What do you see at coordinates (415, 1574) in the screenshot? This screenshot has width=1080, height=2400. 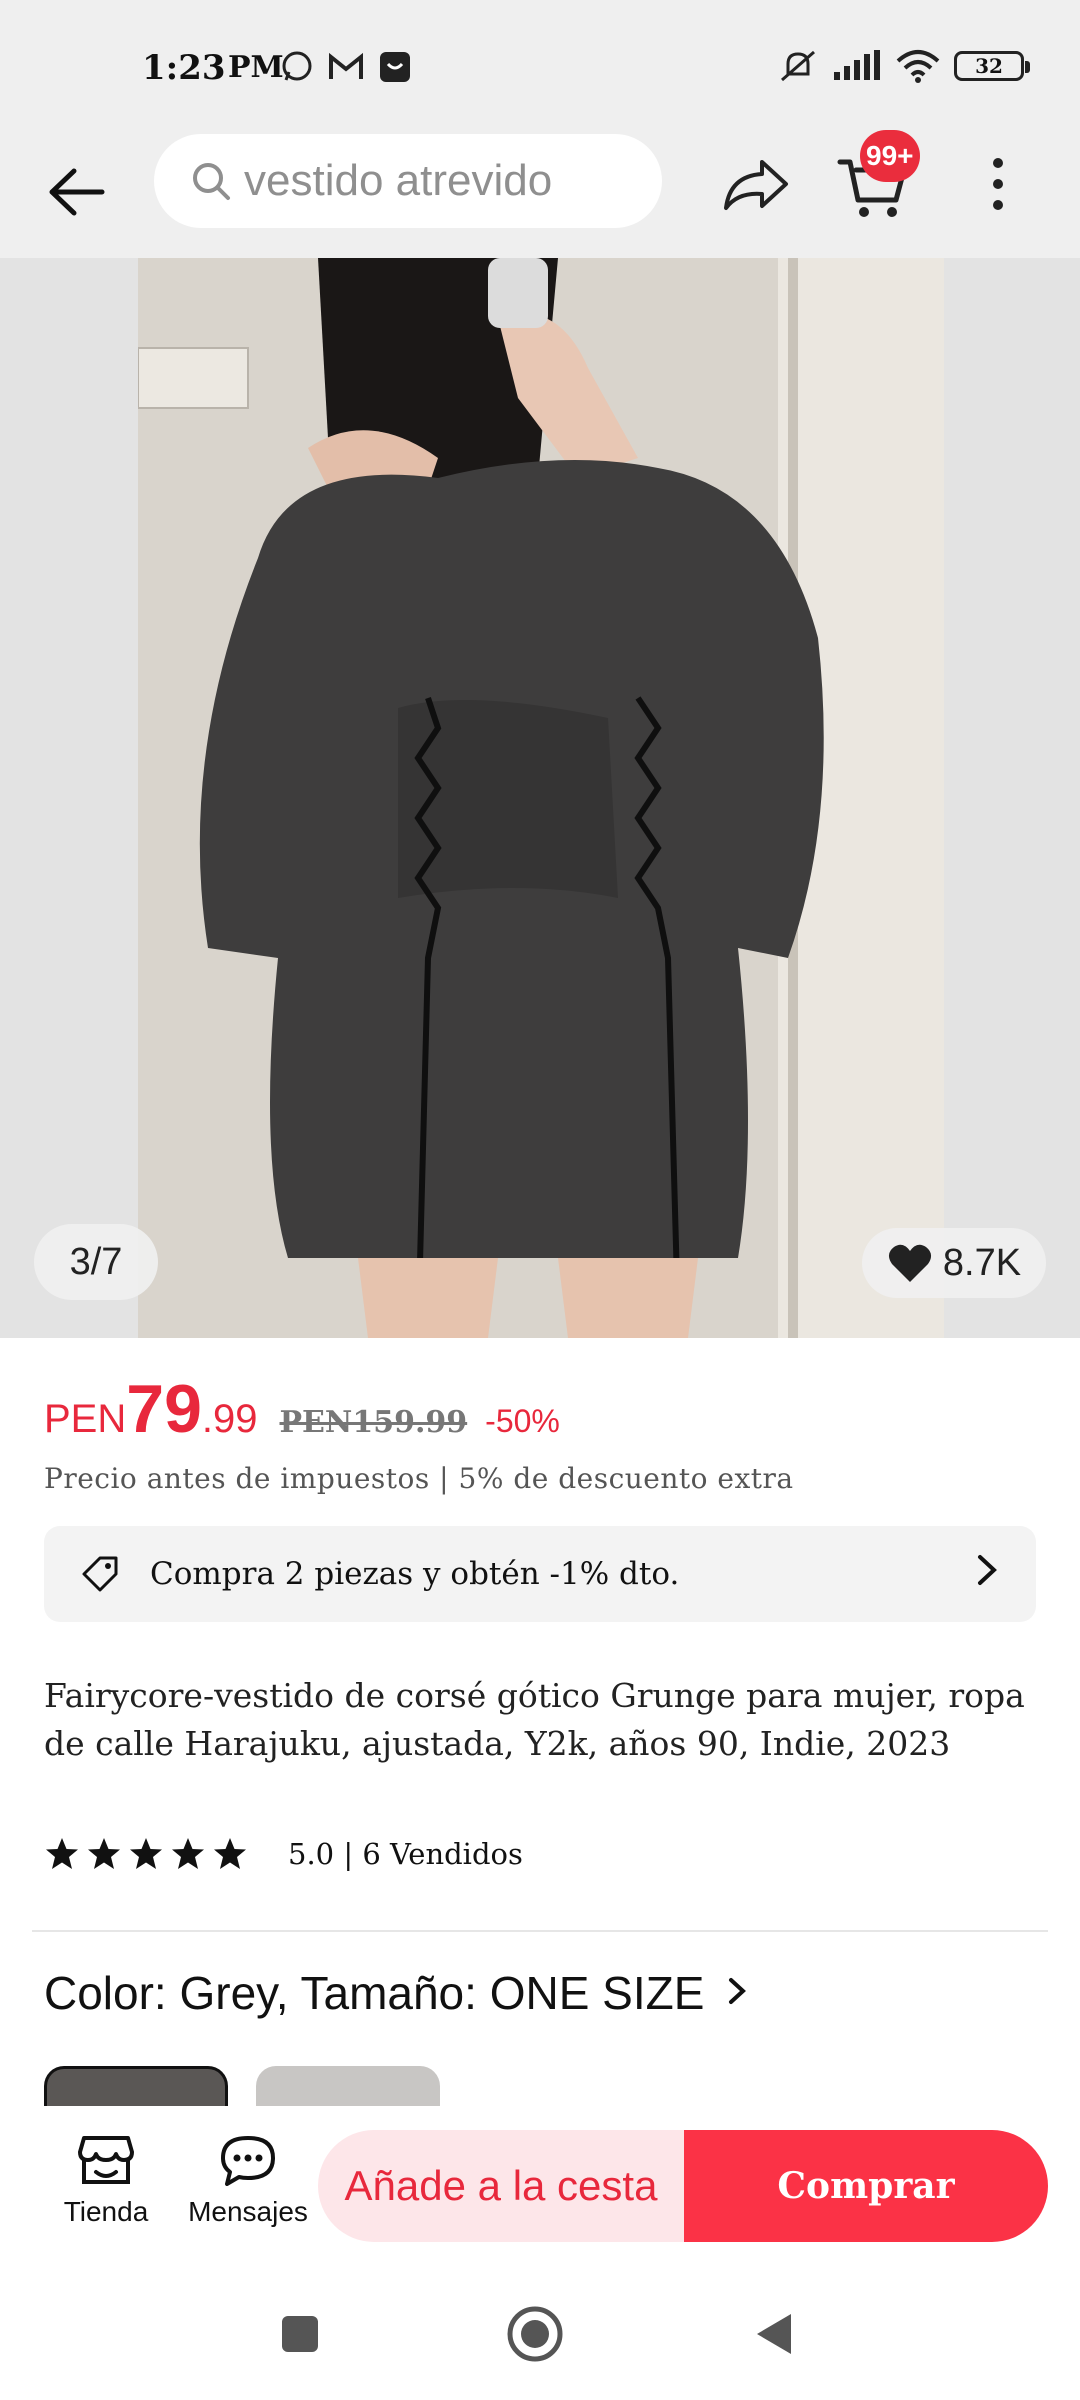 I see `promo-text: Compra 2 piezas y obtén -1% dto.` at bounding box center [415, 1574].